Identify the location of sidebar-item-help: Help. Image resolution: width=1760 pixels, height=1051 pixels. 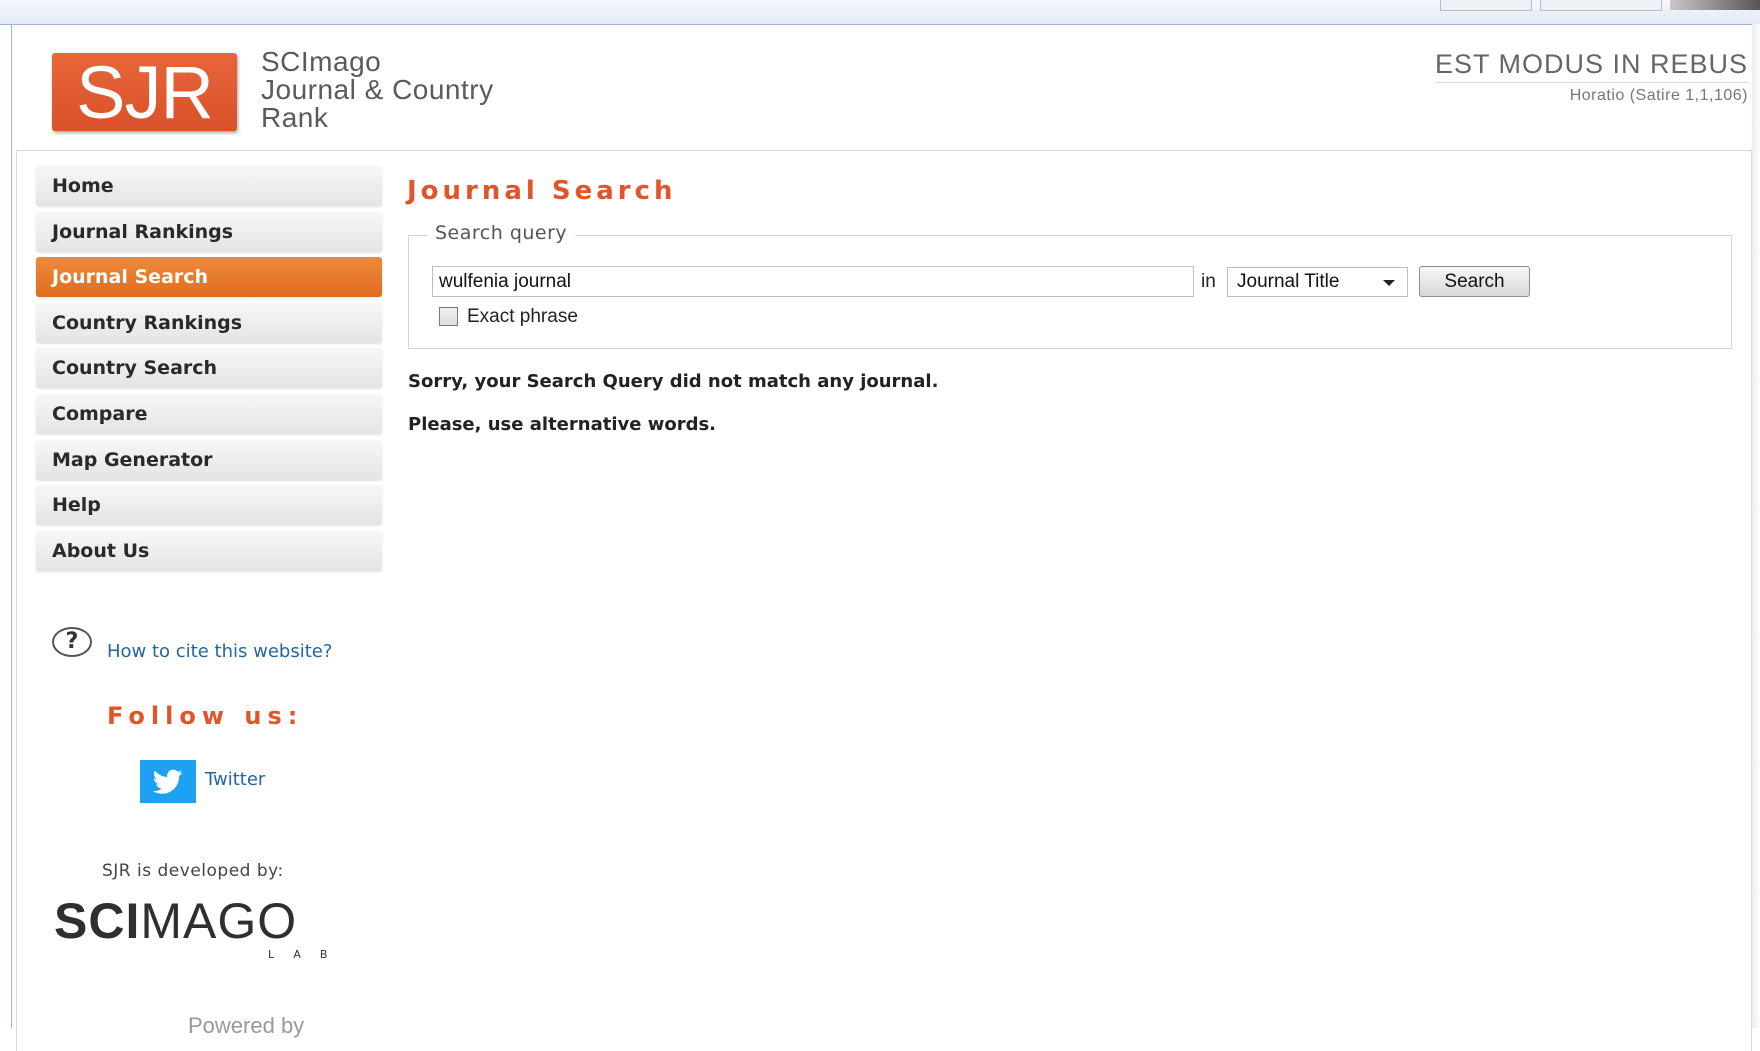
(209, 505).